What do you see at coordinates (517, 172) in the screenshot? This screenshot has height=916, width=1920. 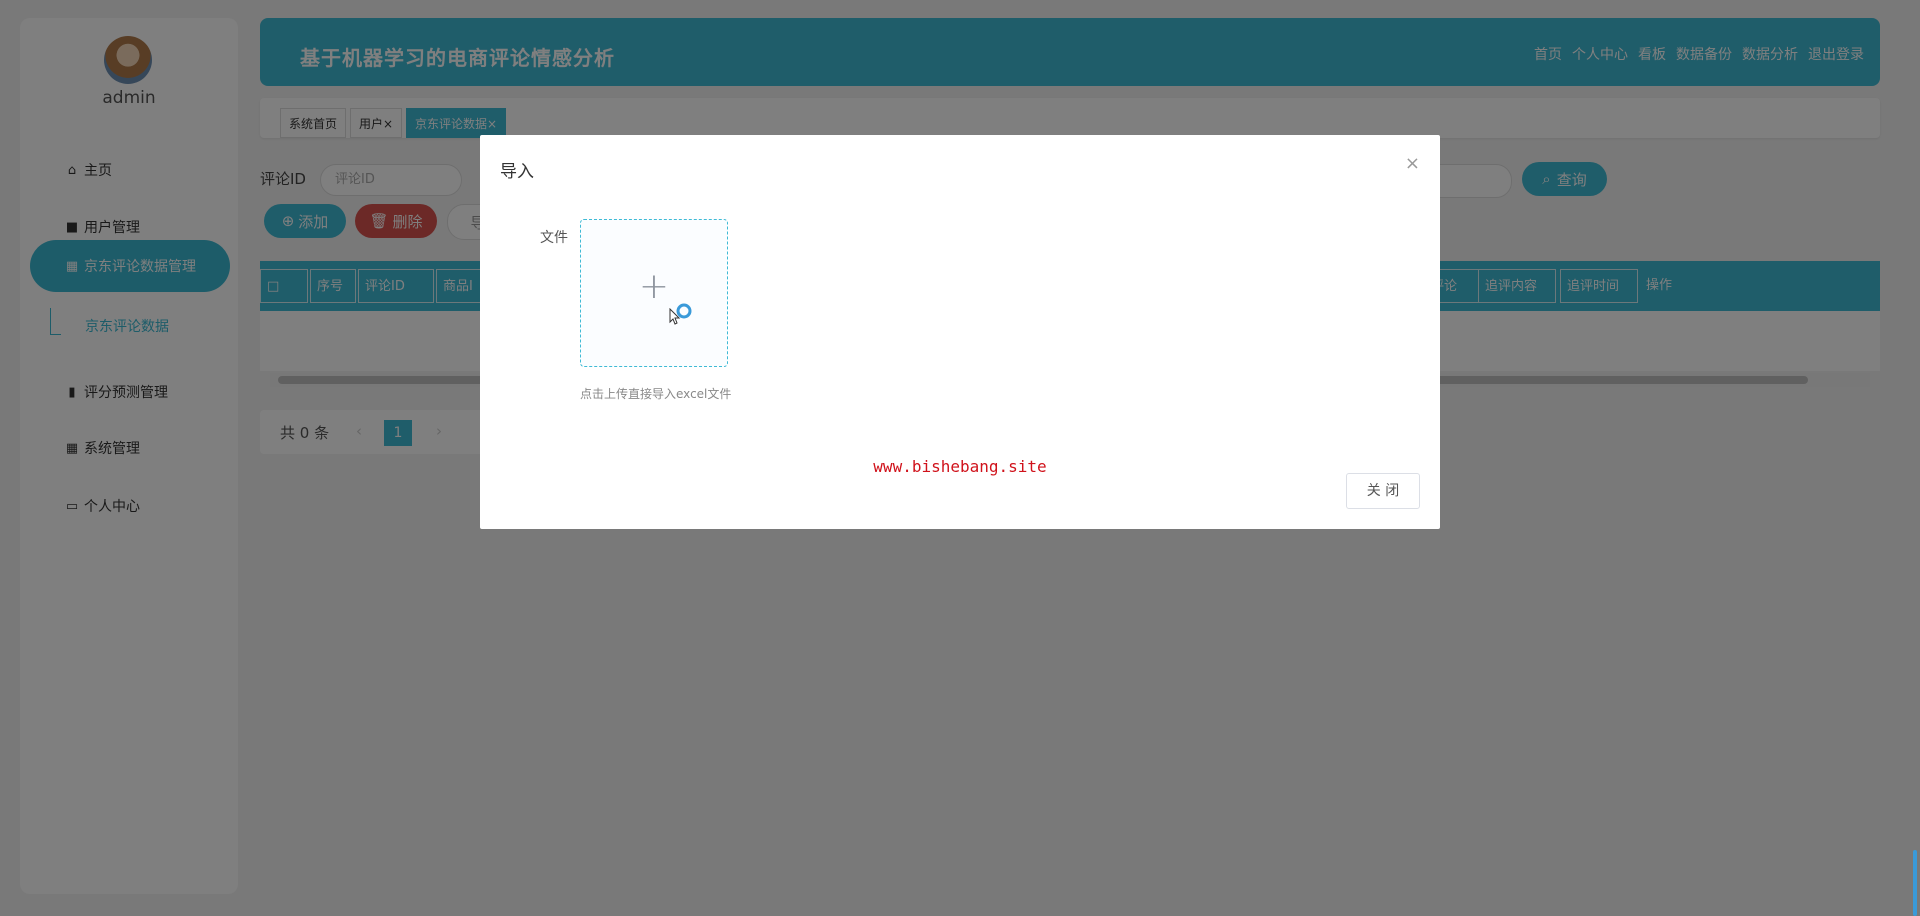 I see `dialog-title: 导入` at bounding box center [517, 172].